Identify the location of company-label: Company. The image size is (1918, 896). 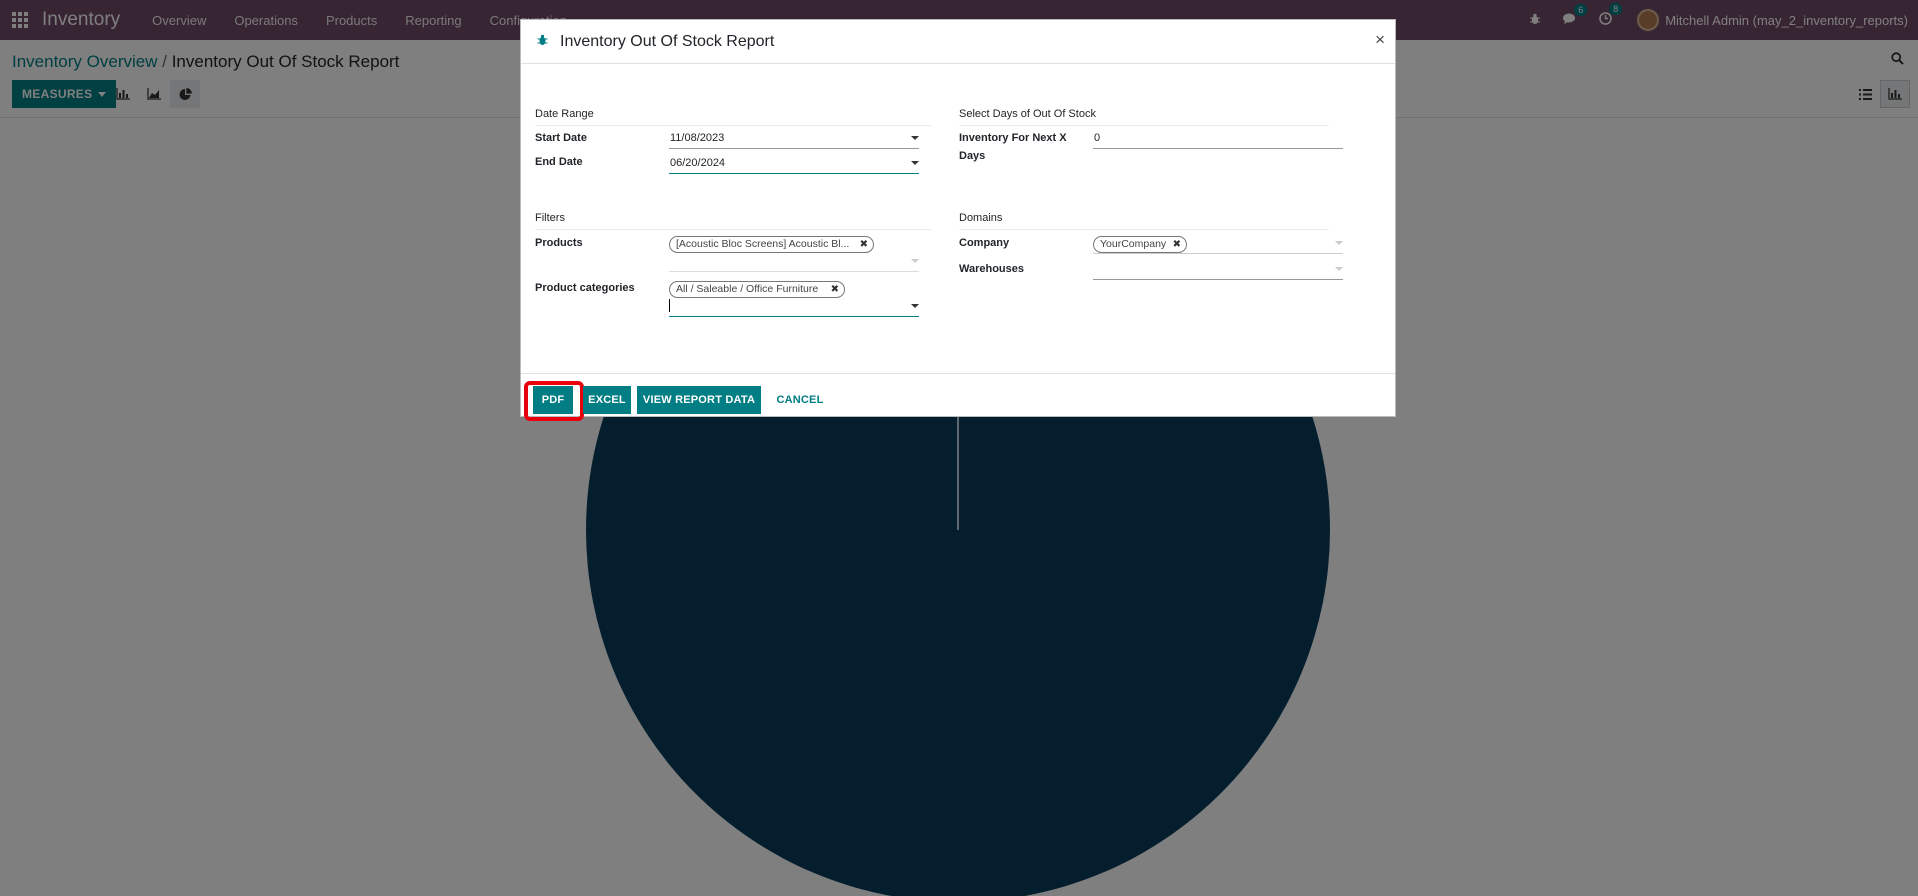
(984, 243).